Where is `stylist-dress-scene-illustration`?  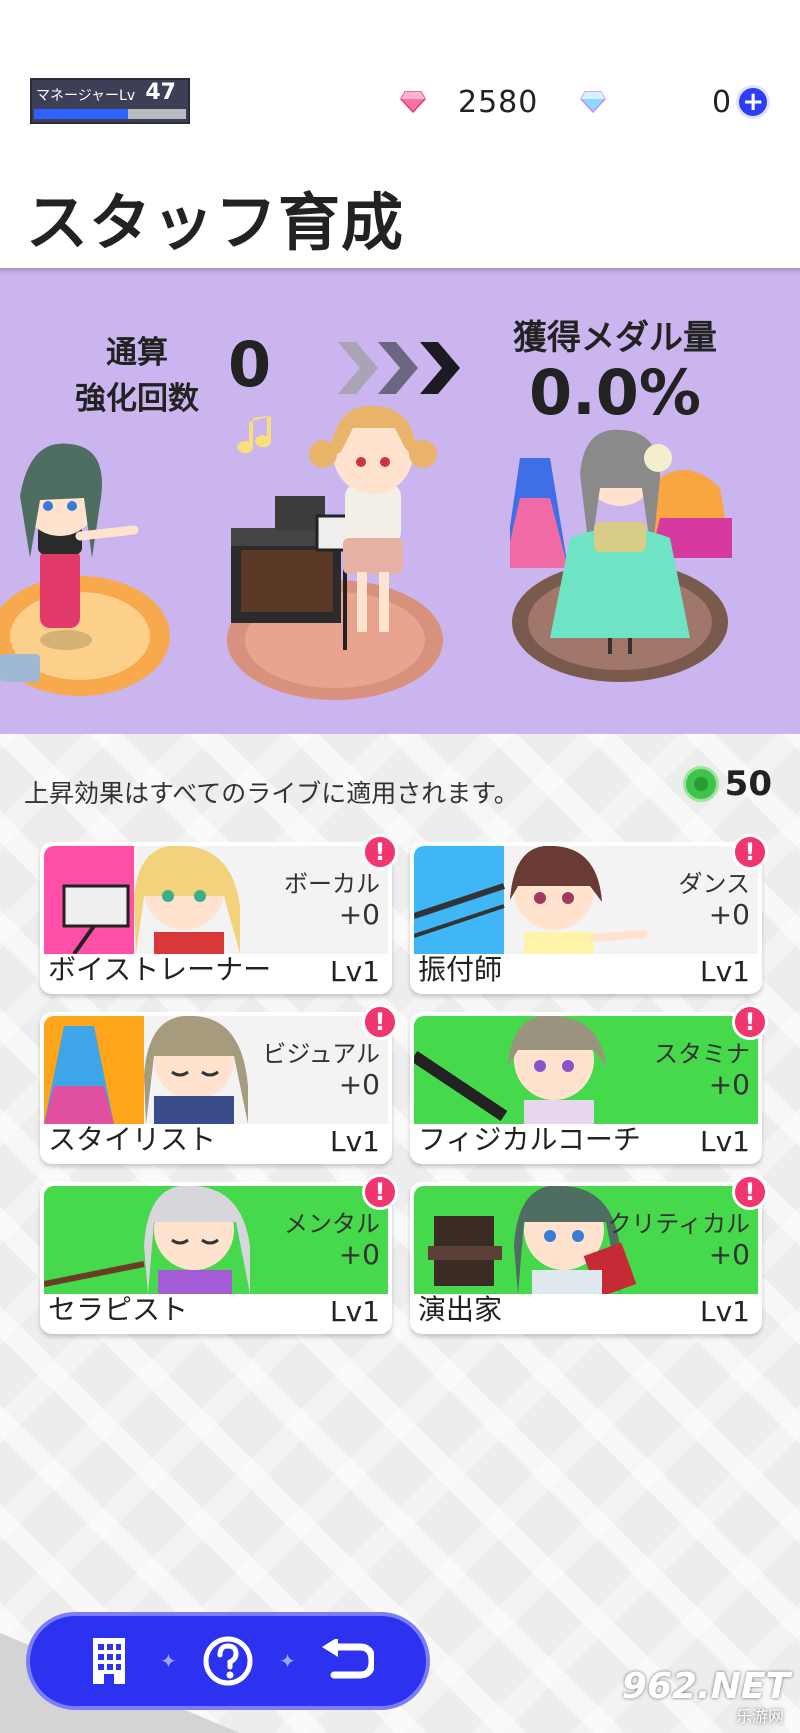
stylist-dress-scene-illustration is located at coordinates (621, 555).